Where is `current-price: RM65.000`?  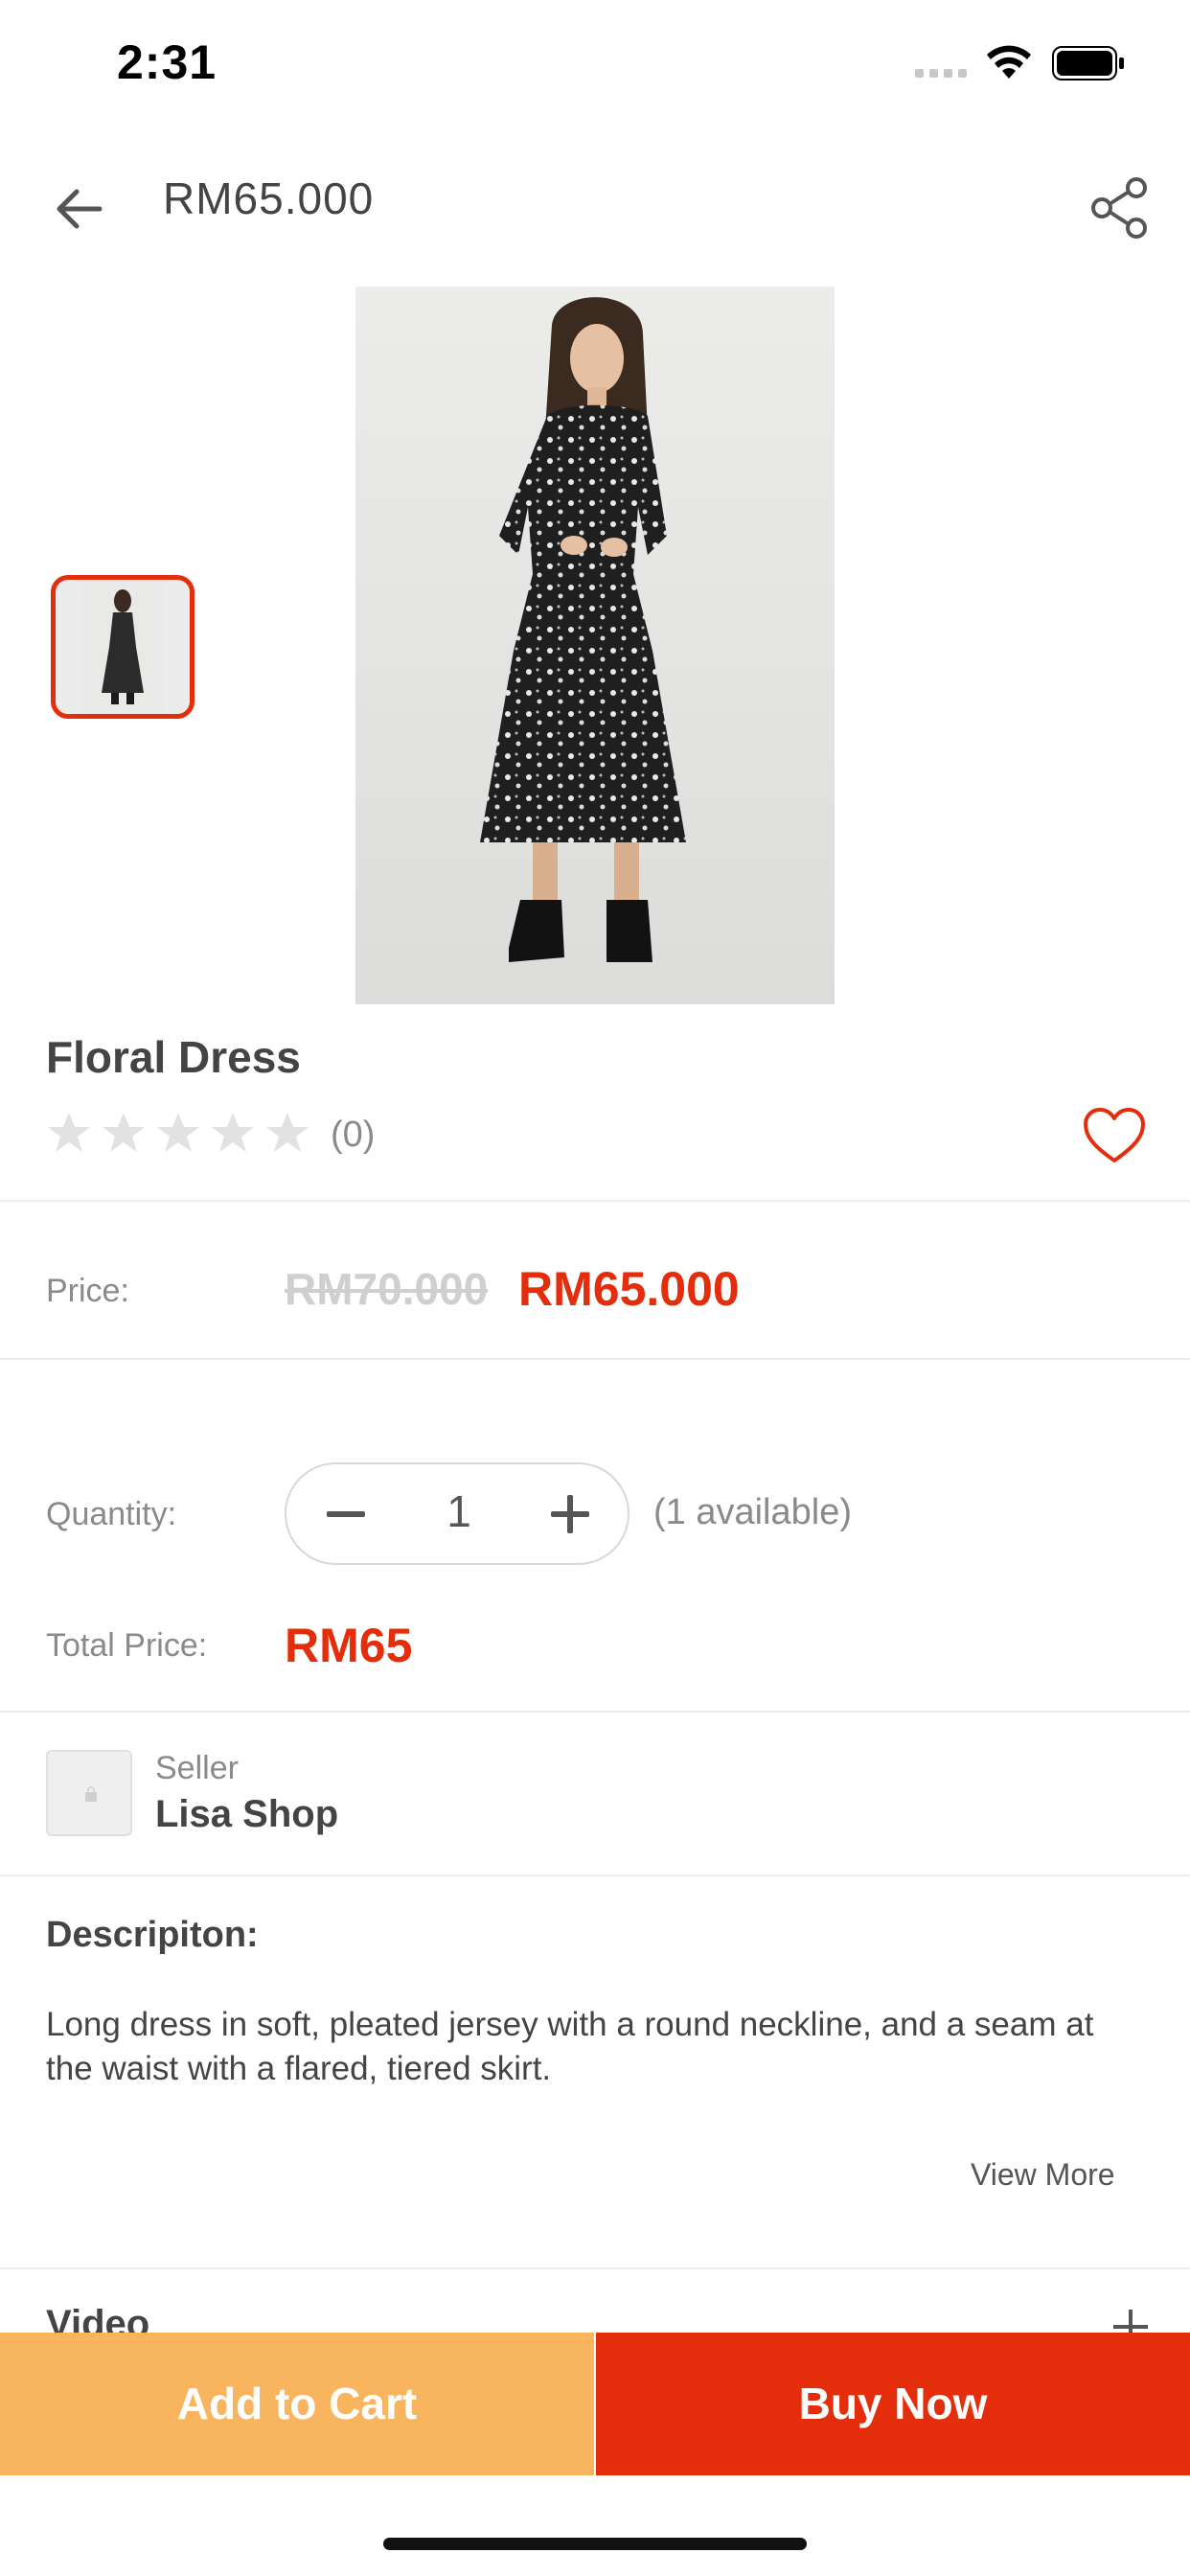
current-price: RM65.000 is located at coordinates (629, 1289).